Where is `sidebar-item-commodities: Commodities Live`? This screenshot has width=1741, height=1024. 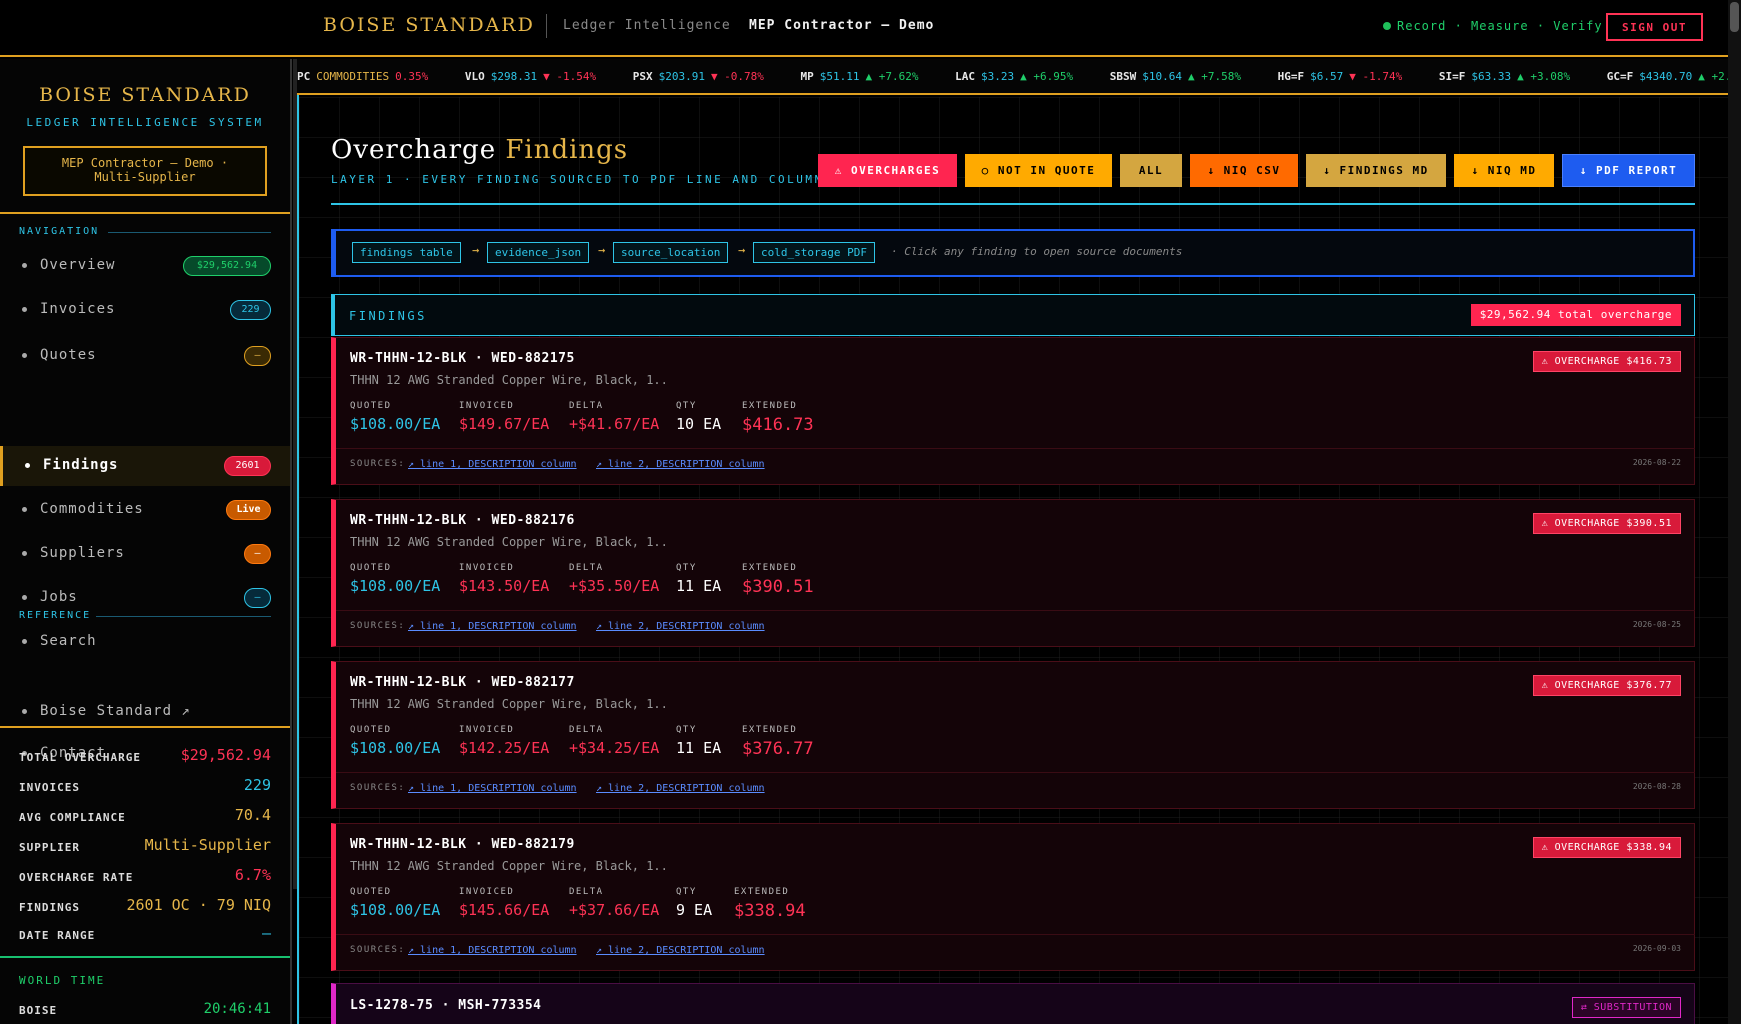 sidebar-item-commodities: Commodities Live is located at coordinates (145, 510).